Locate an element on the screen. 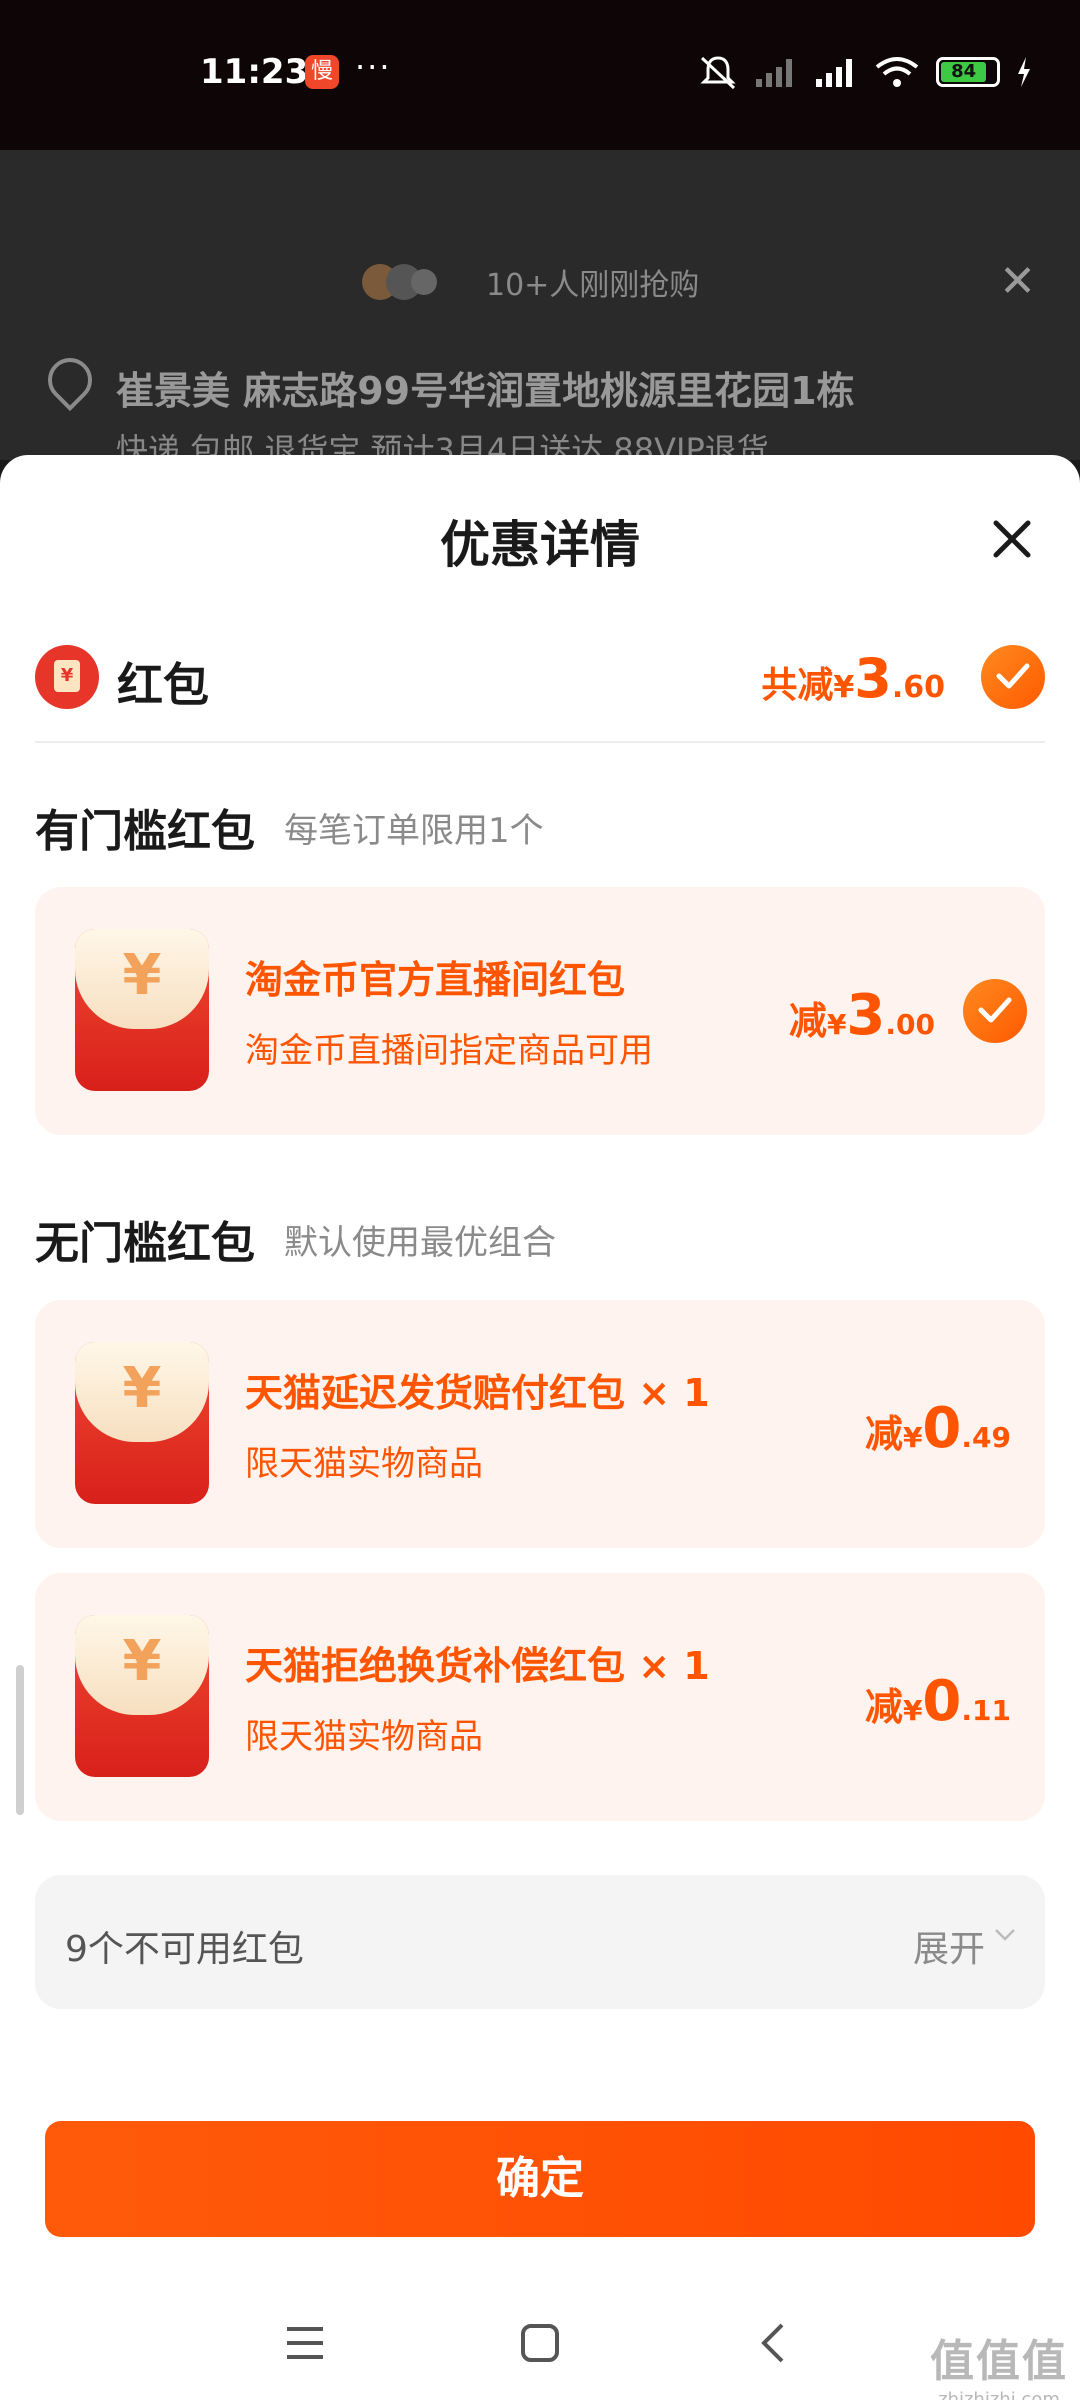 This screenshot has height=2400, width=1080. expand-button: 展开 is located at coordinates (949, 1946).